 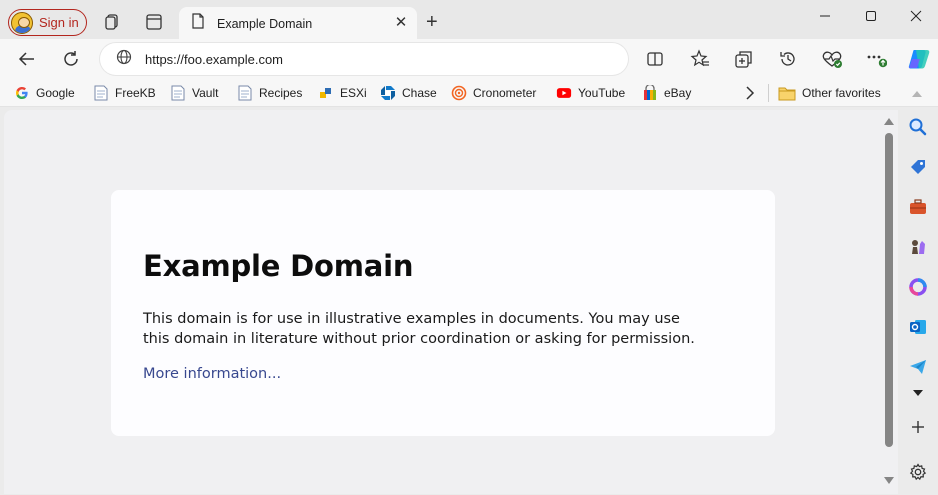 What do you see at coordinates (353, 93) in the screenshot?
I see `favorite-label: ESXi` at bounding box center [353, 93].